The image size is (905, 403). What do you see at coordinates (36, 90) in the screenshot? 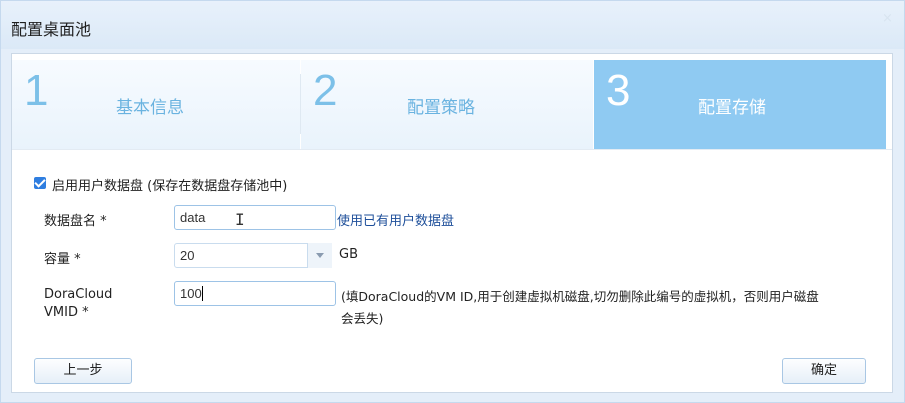
I see `step-number: 1` at bounding box center [36, 90].